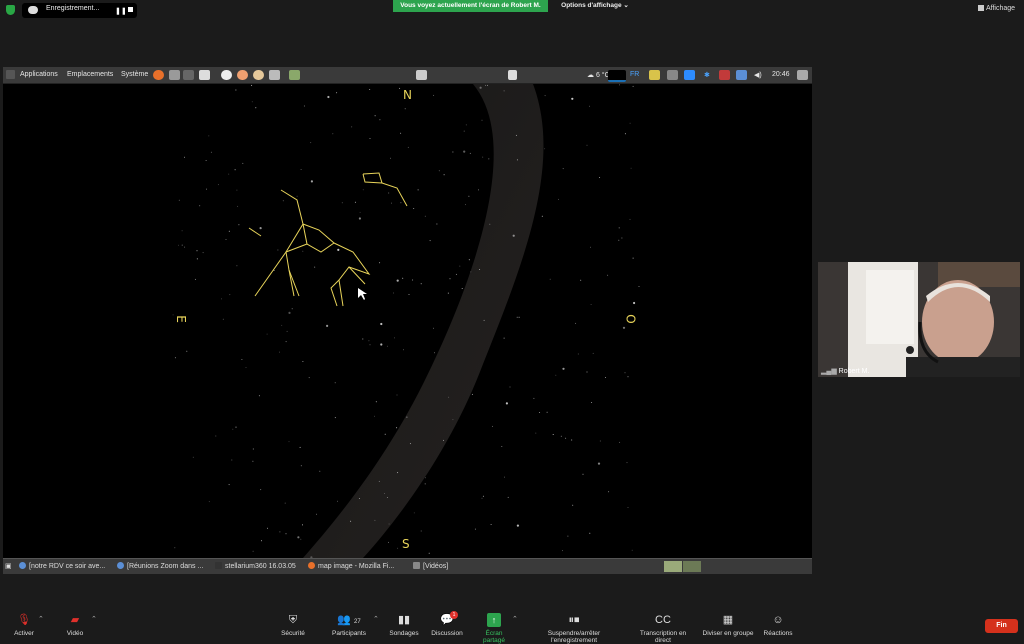 This screenshot has height=644, width=1024. I want to click on clock: 20:46, so click(781, 74).